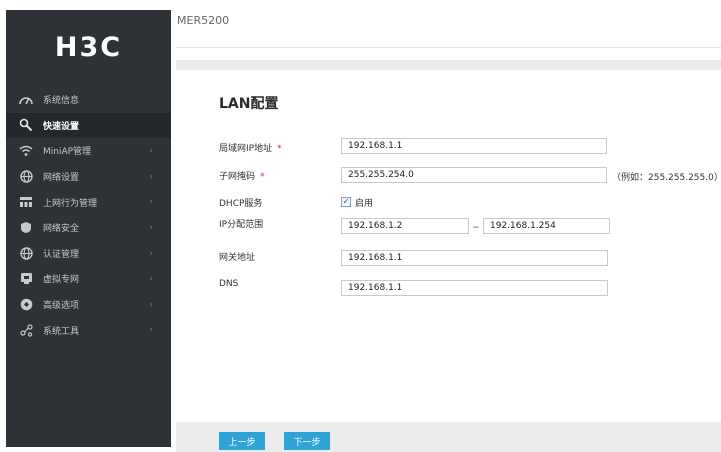 The image size is (721, 452). Describe the element at coordinates (61, 229) in the screenshot. I see `sidebar-item-label: 网络安全` at that location.